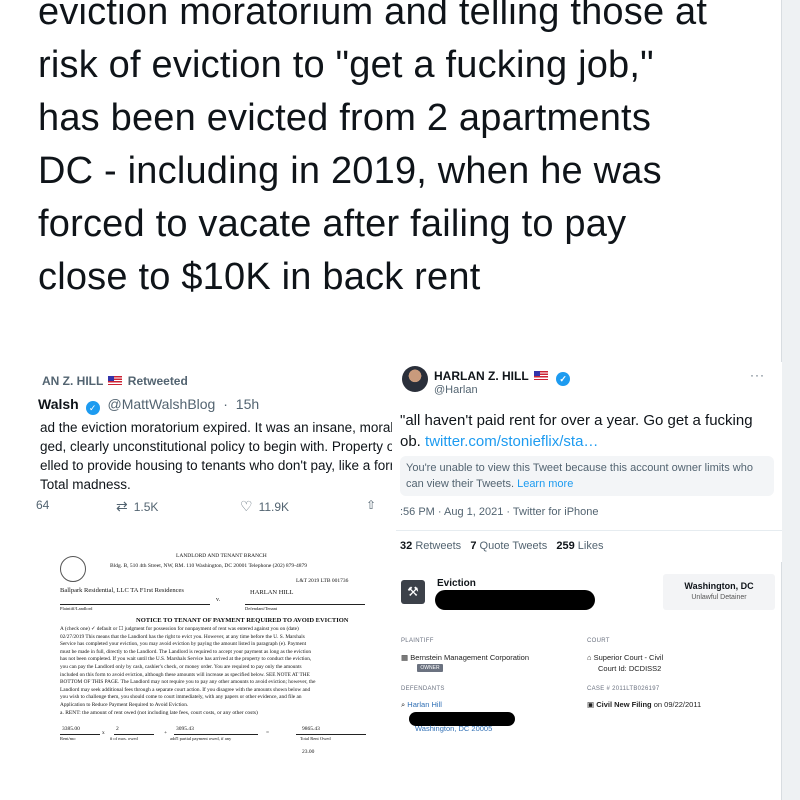 This screenshot has width=800, height=800. What do you see at coordinates (421, 705) in the screenshot?
I see `defendant-value: ⌕ Harlan Hill` at bounding box center [421, 705].